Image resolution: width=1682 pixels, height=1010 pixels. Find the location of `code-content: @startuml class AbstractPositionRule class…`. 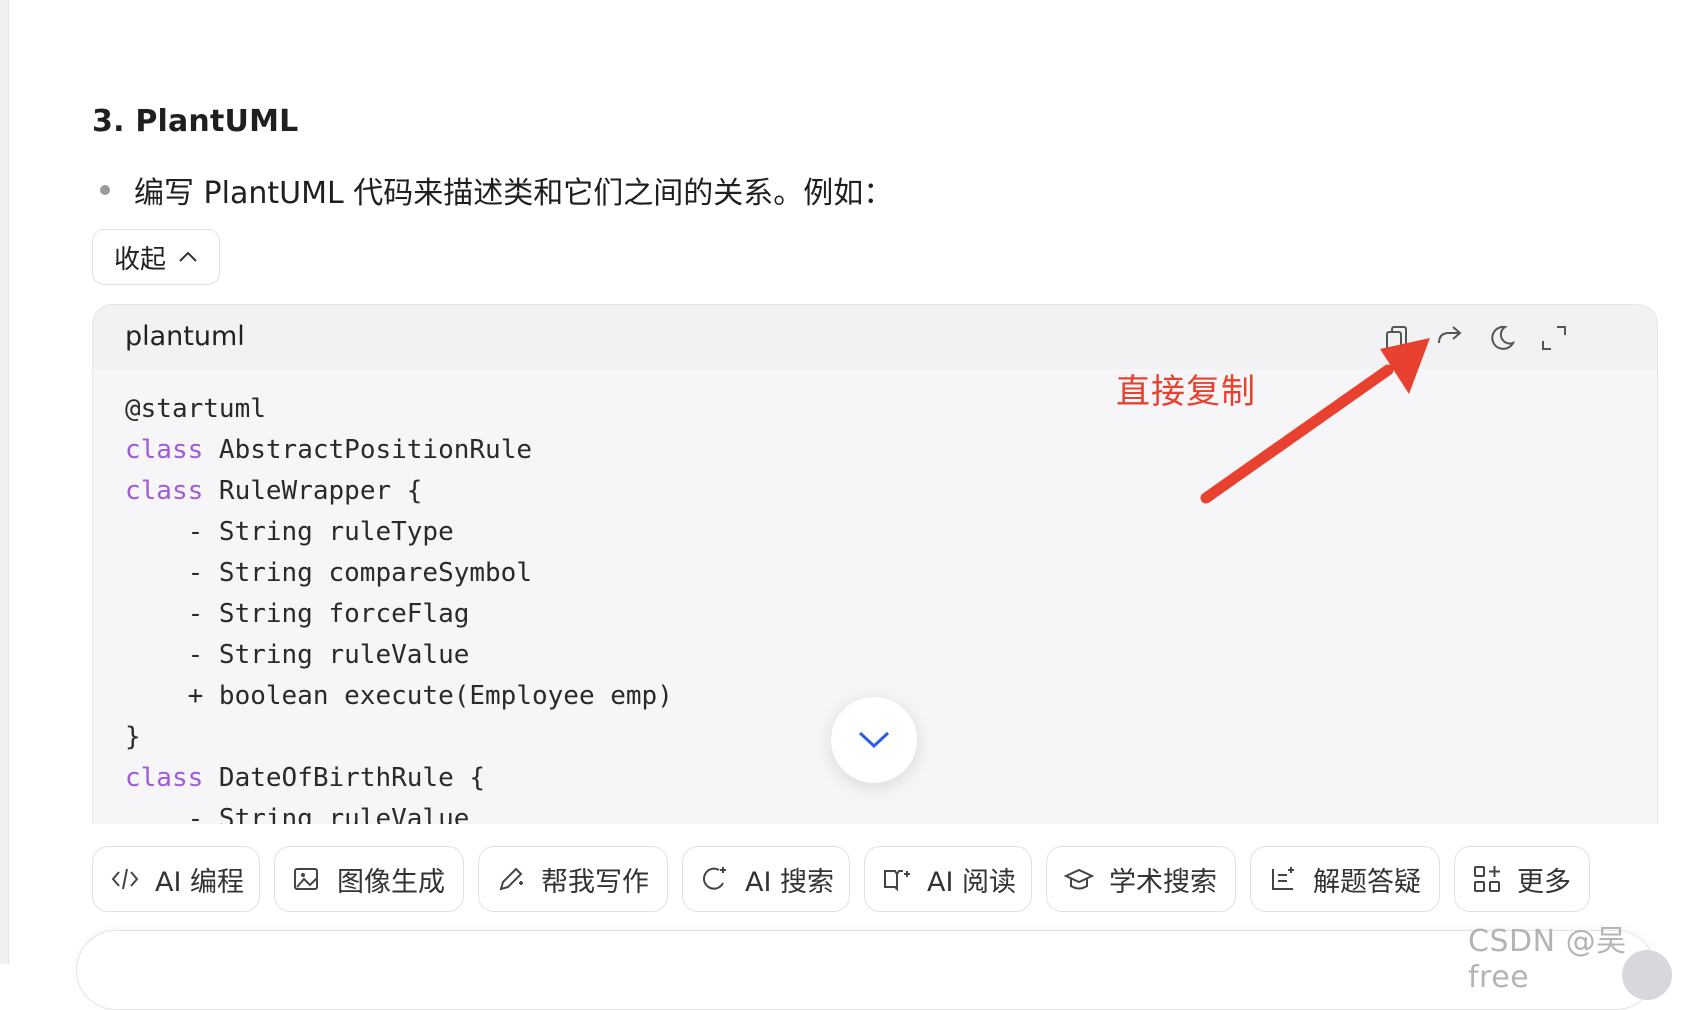

code-content: @startuml class AbstractPositionRule class… is located at coordinates (399, 606).